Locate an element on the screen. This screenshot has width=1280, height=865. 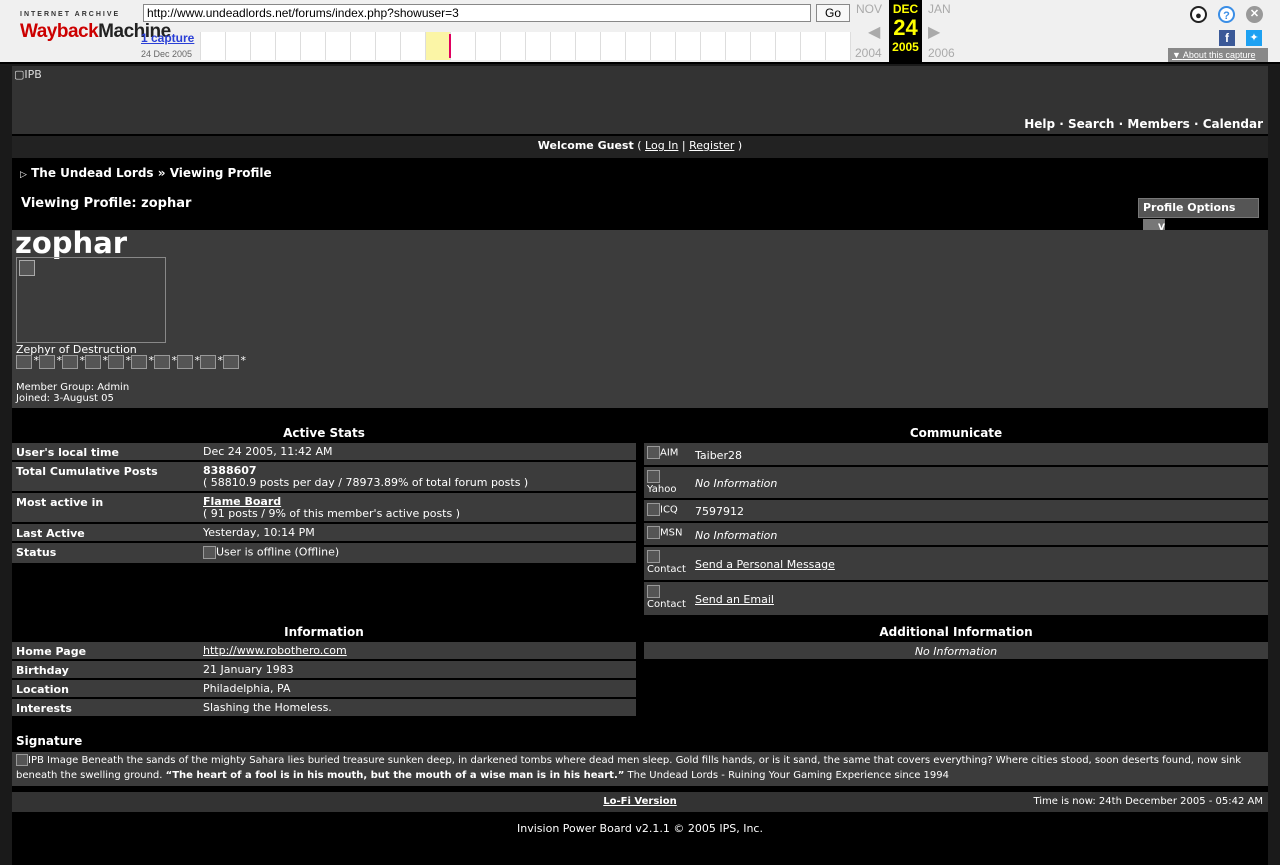
nav-sep: · is located at coordinates (1062, 124).